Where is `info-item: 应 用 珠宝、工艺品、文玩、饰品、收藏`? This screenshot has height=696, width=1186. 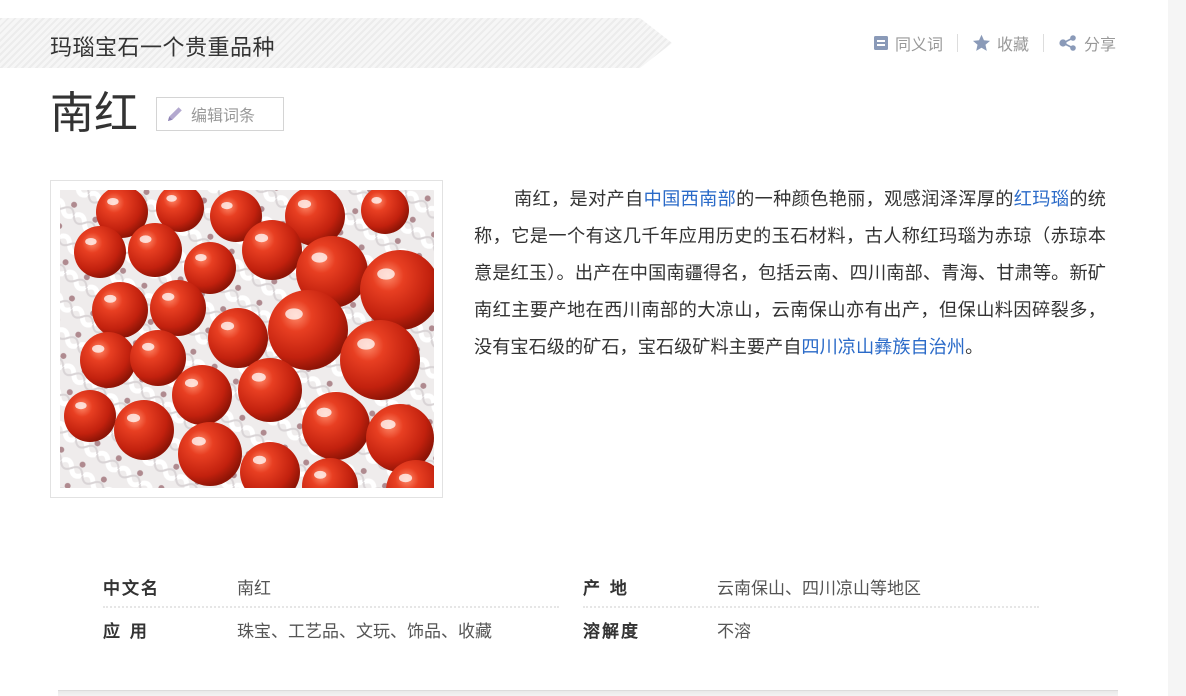
info-item: 应 用 珠宝、工艺品、文玩、饰品、收藏 is located at coordinates (331, 629).